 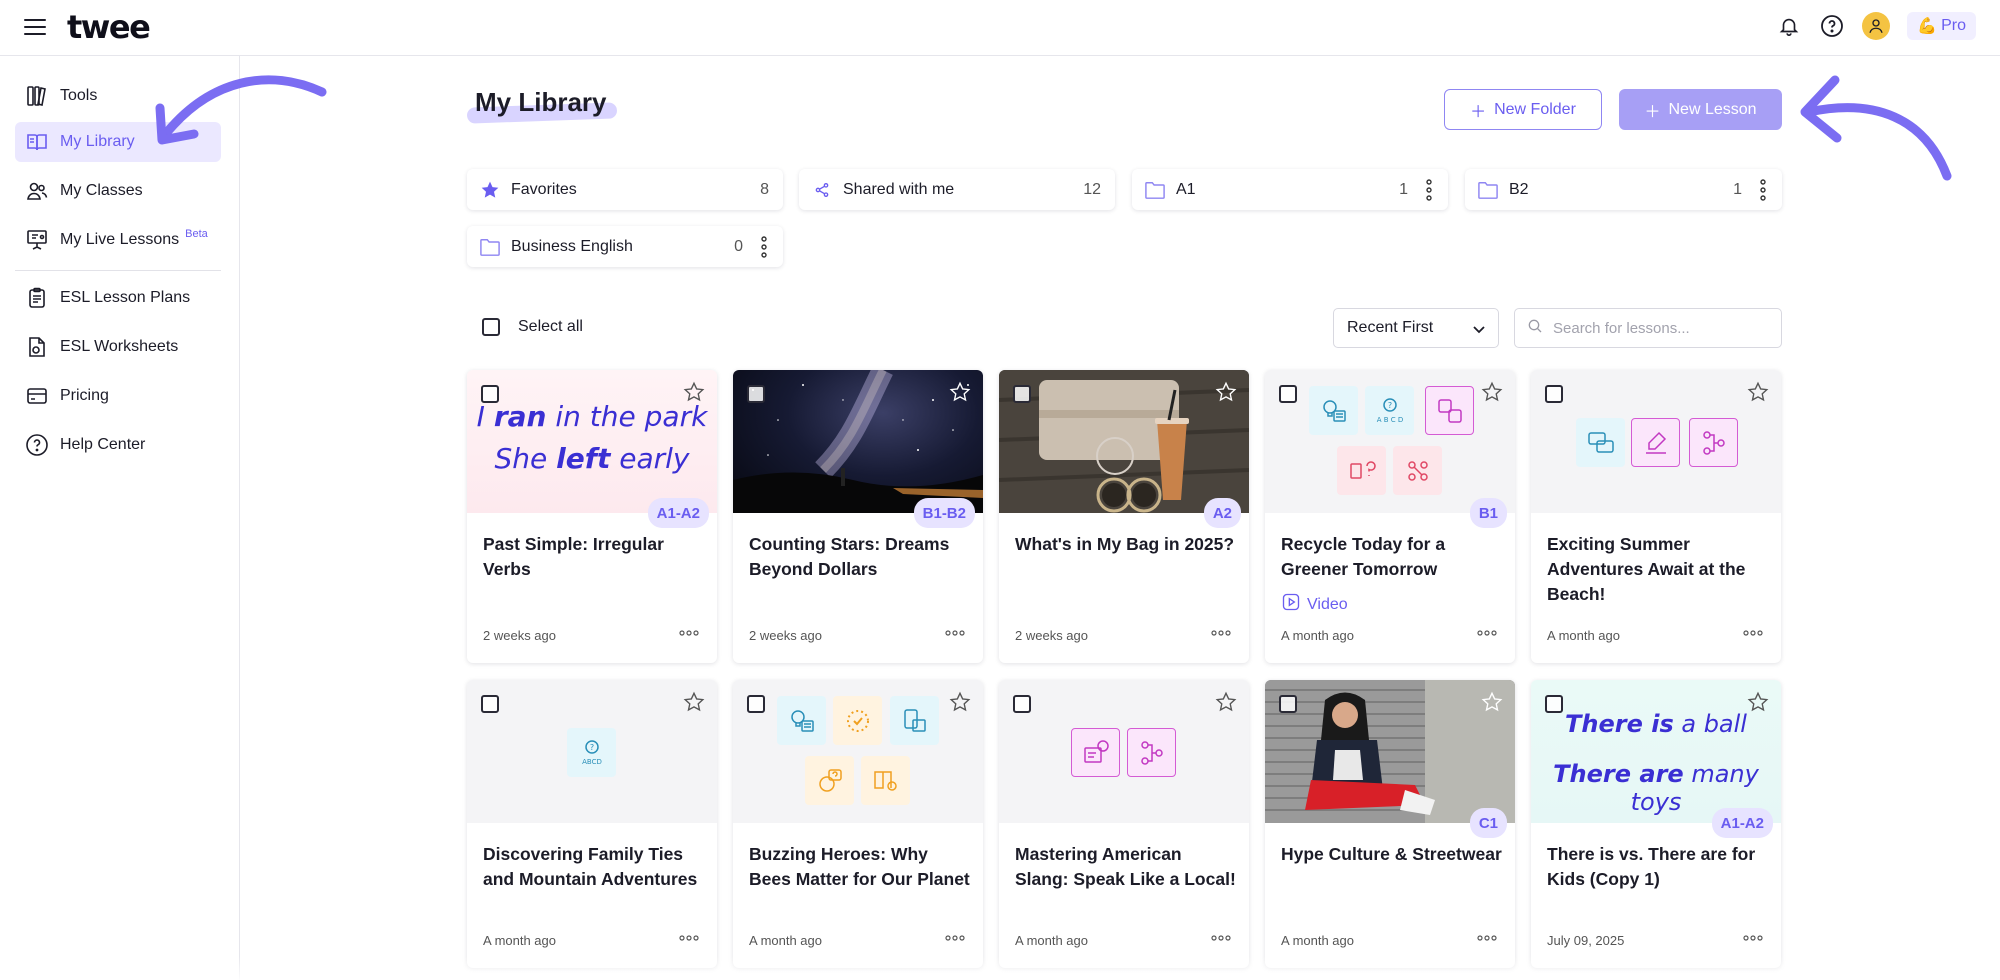 I want to click on streetwear-photo-image, so click(x=1390, y=751).